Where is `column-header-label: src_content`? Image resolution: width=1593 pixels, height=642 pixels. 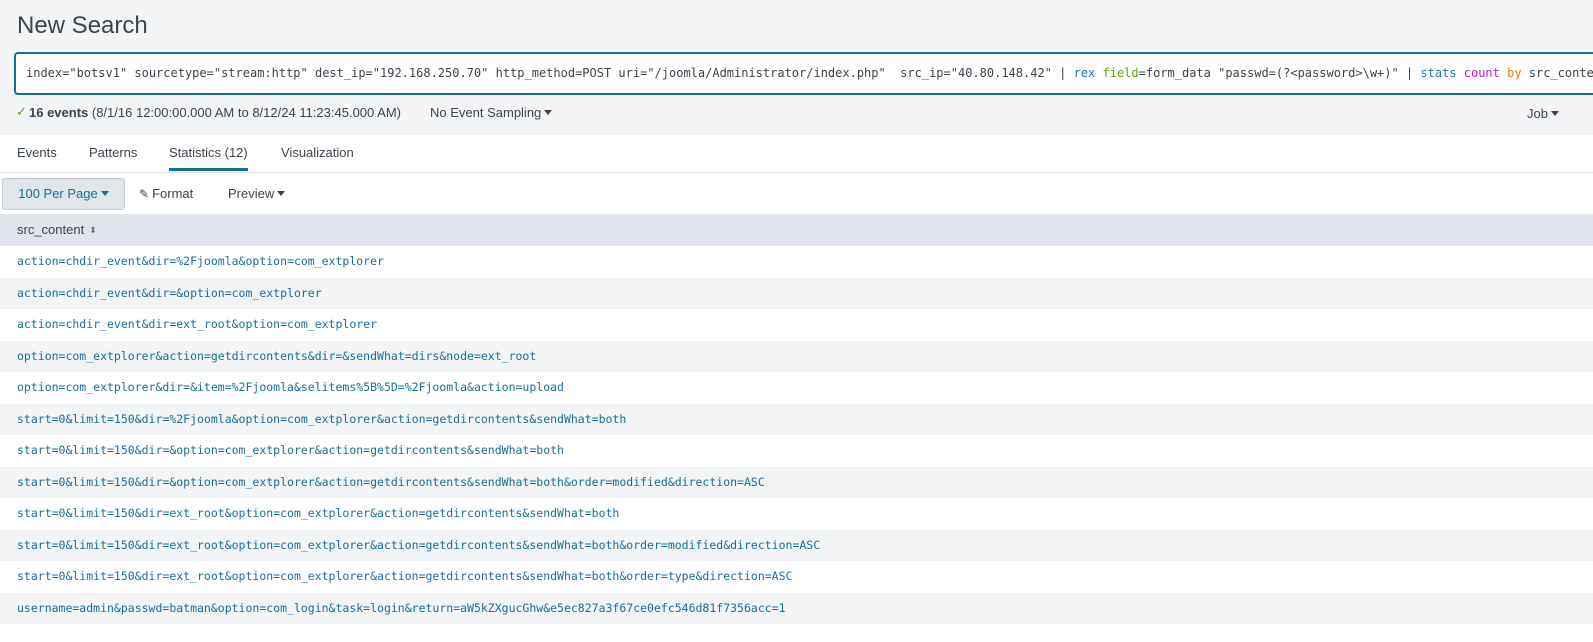
column-header-label: src_content is located at coordinates (51, 229).